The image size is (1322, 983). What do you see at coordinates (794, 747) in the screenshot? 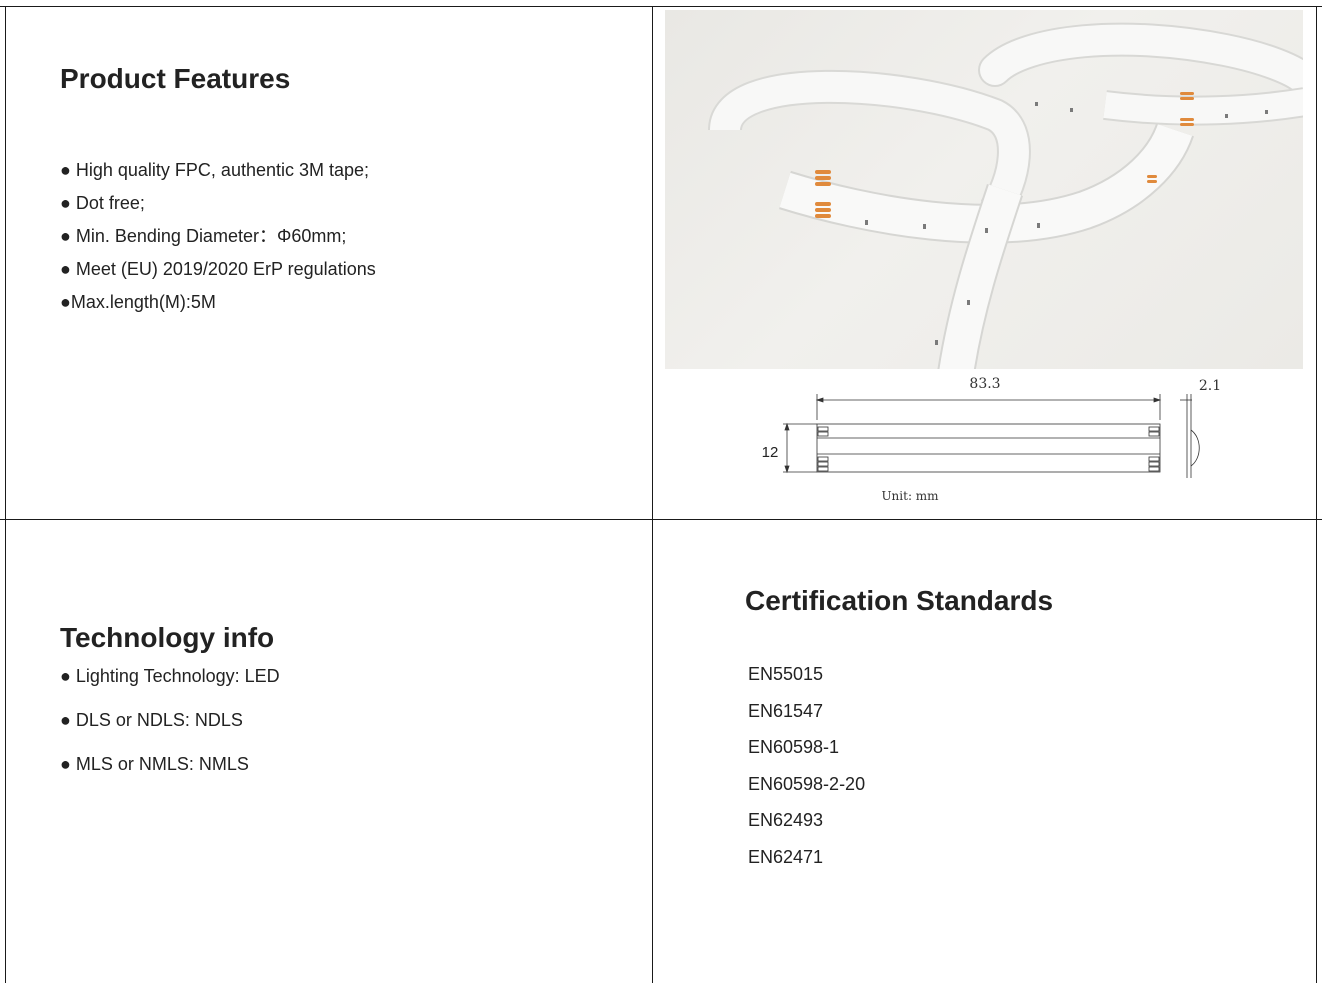
I see `certification-item: EN60598-1` at bounding box center [794, 747].